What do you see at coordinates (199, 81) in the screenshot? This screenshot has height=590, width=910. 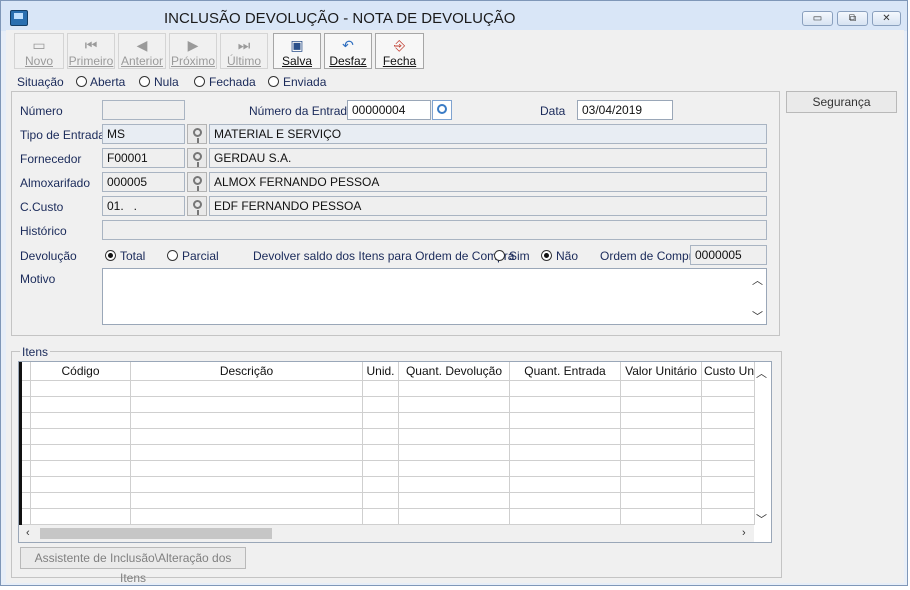 I see `situacao-fechada-radio` at bounding box center [199, 81].